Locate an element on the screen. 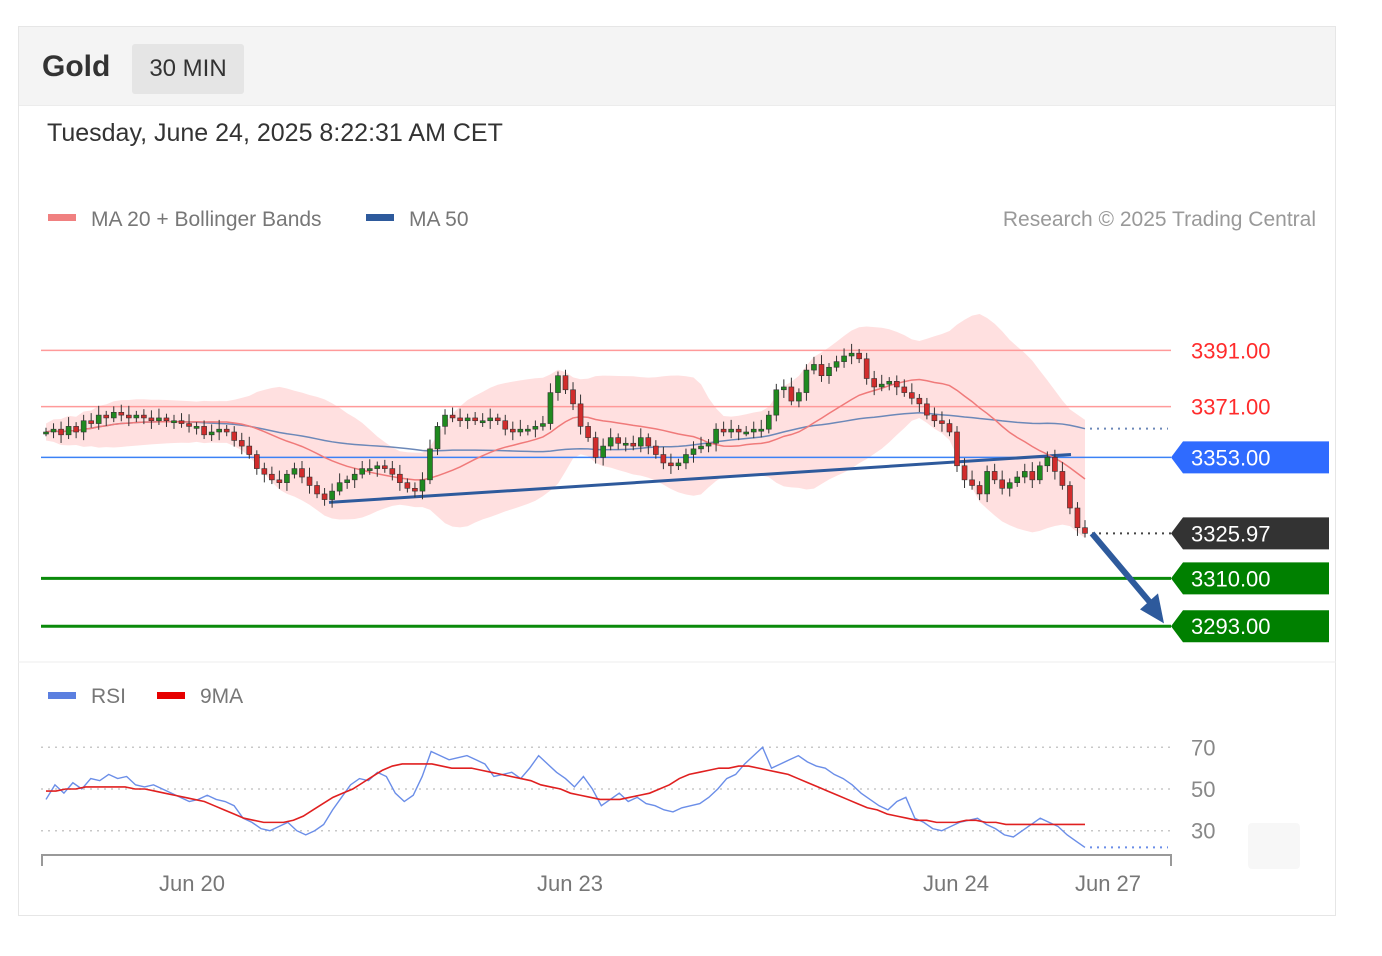  level-label-3391.00: 3391.00 is located at coordinates (1231, 350).